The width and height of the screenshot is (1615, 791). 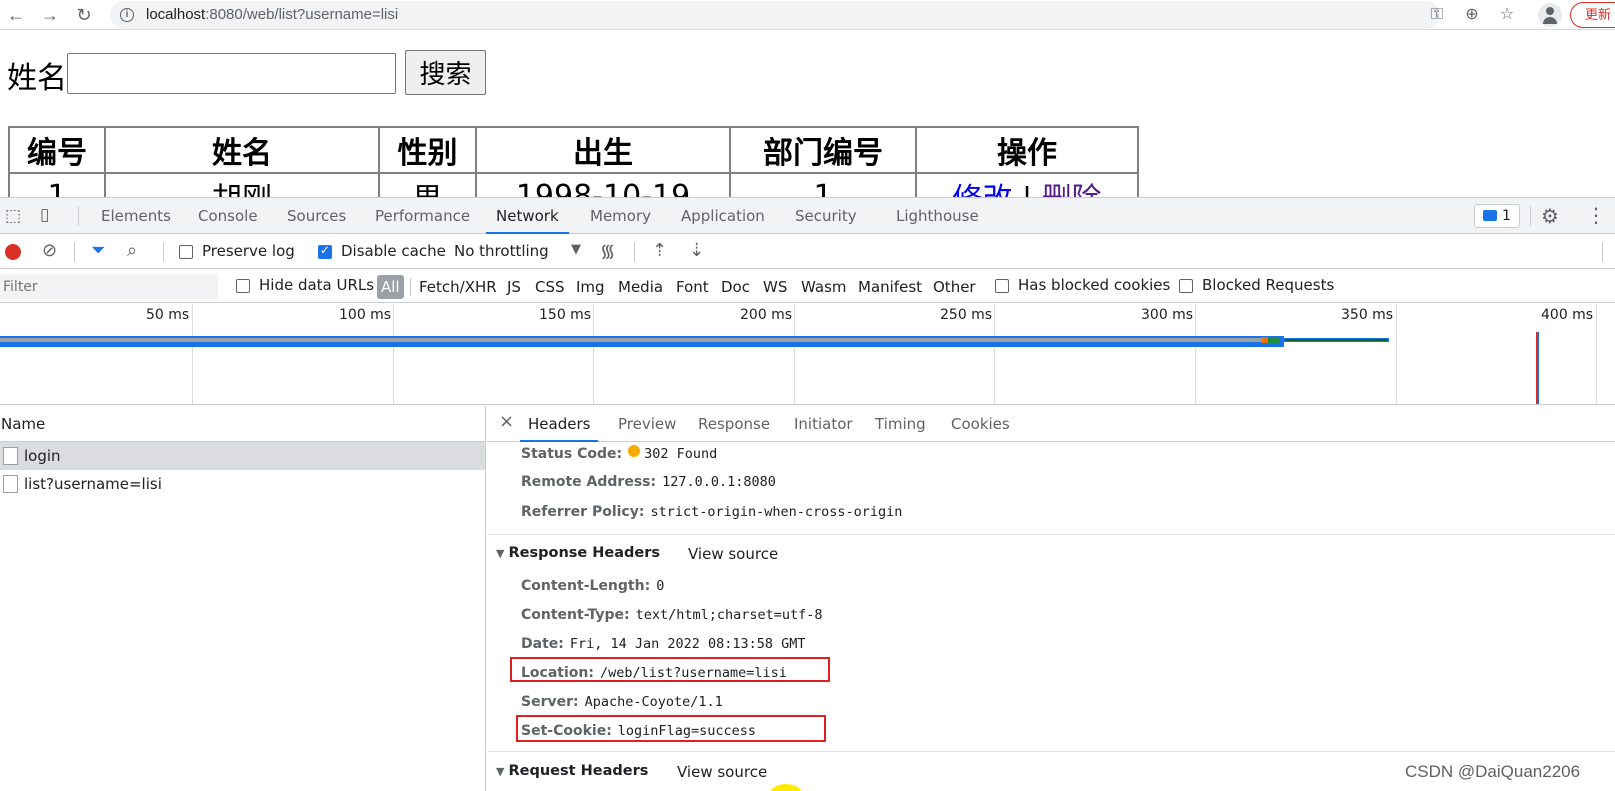 What do you see at coordinates (550, 287) in the screenshot?
I see `type-filter-css: CSS` at bounding box center [550, 287].